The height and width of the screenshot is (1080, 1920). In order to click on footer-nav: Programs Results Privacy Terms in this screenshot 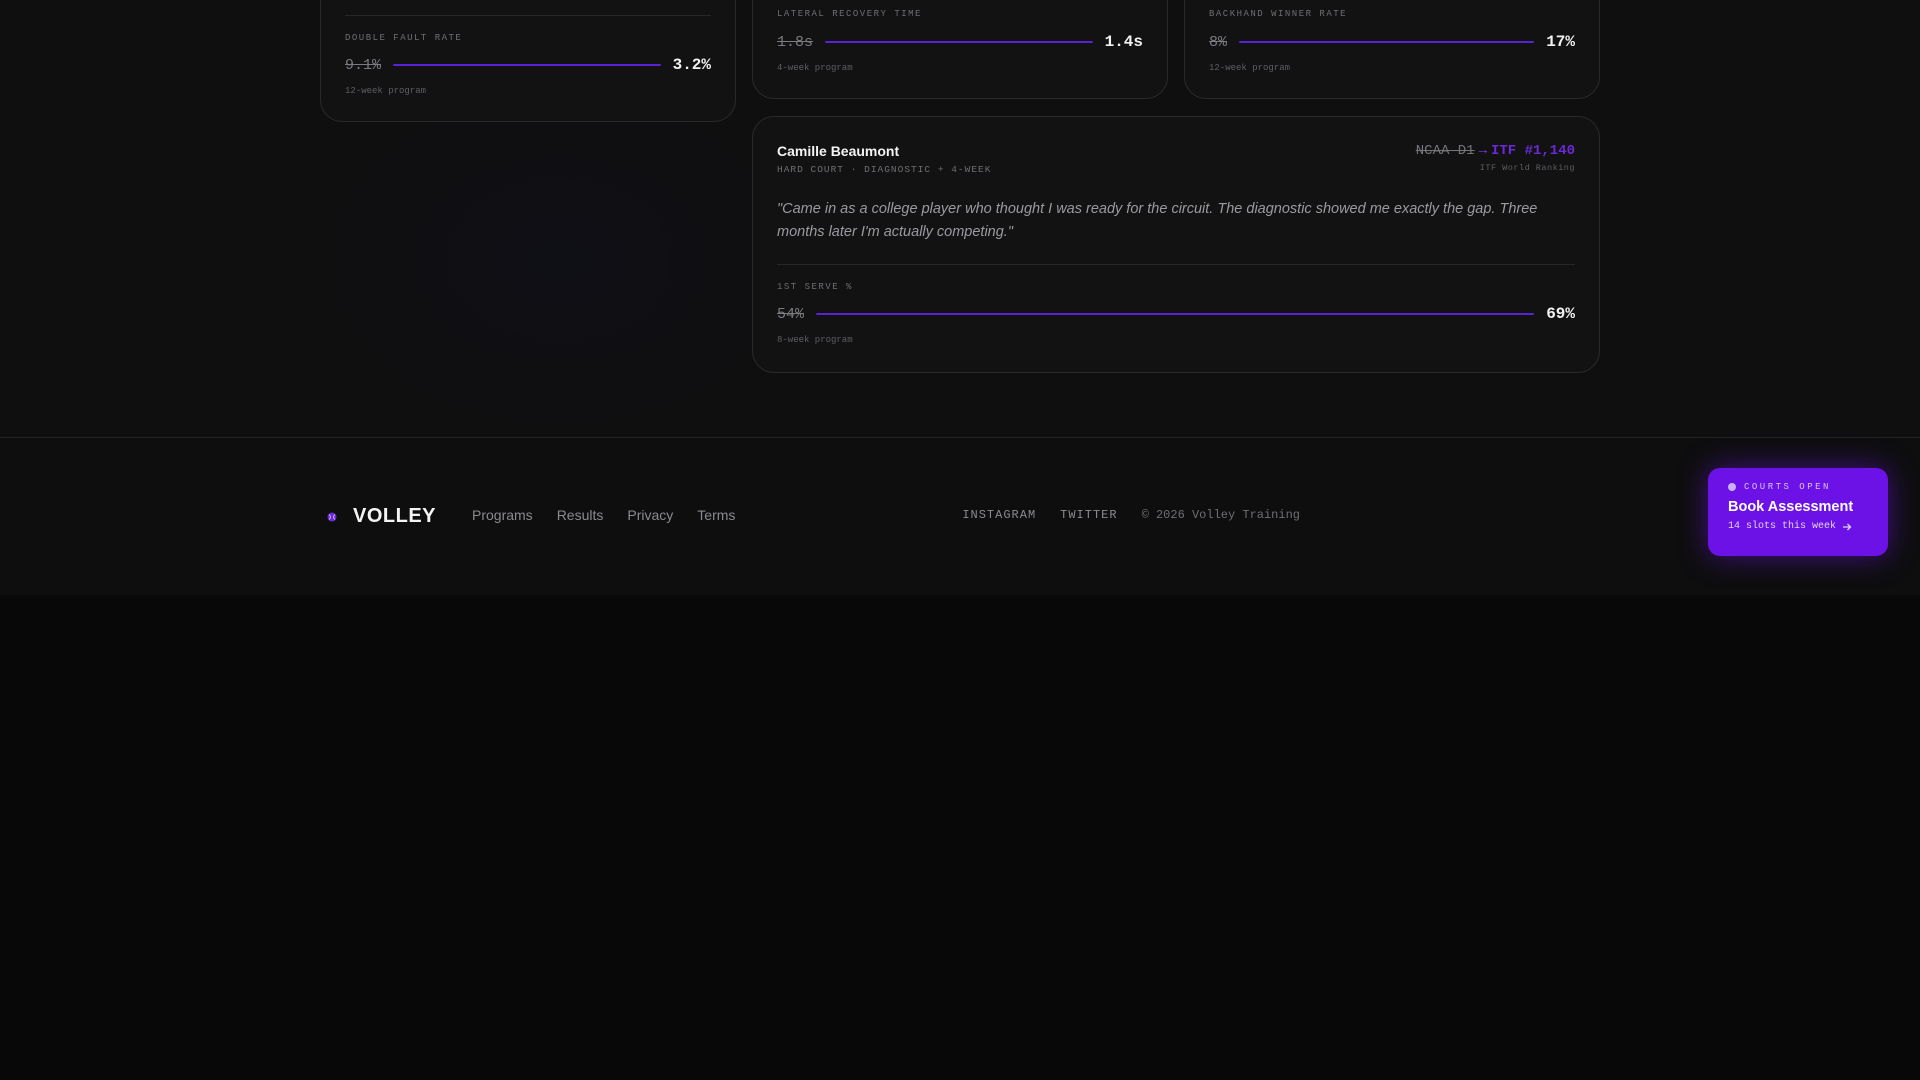, I will do `click(603, 515)`.